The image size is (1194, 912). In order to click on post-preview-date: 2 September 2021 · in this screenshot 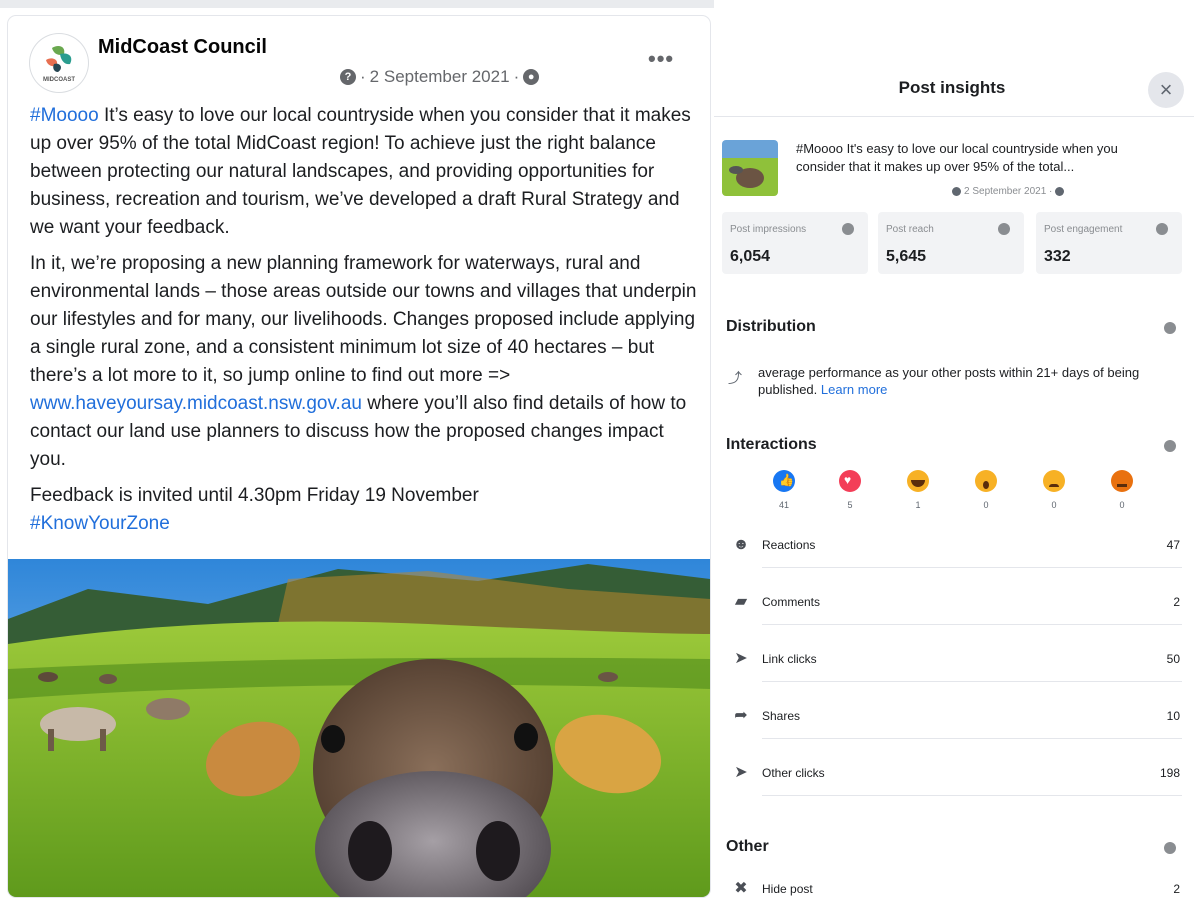, I will do `click(1008, 191)`.